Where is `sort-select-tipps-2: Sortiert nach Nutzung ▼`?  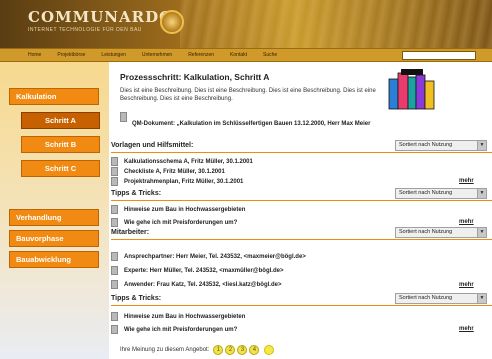
sort-select-tipps-2: Sortiert nach Nutzung ▼ is located at coordinates (441, 298).